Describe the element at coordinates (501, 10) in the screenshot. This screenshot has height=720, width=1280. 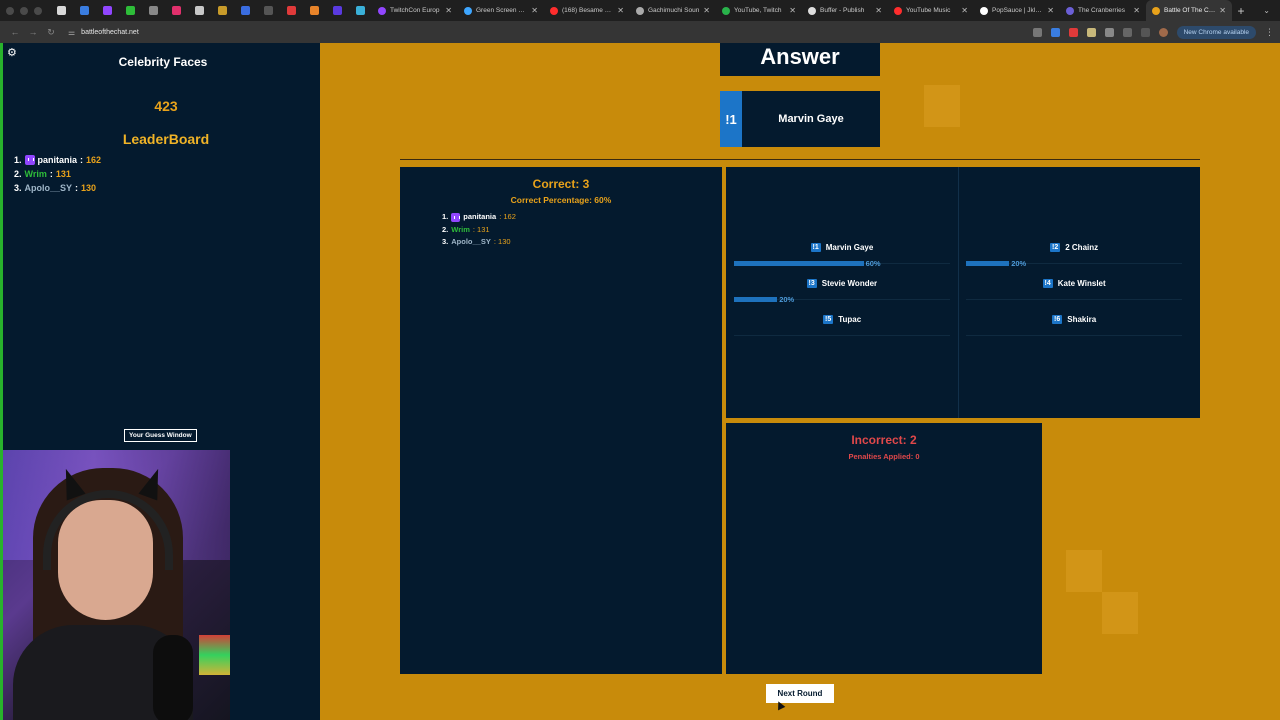
I see `browser-tab: Green Screen Pla ✕` at that location.